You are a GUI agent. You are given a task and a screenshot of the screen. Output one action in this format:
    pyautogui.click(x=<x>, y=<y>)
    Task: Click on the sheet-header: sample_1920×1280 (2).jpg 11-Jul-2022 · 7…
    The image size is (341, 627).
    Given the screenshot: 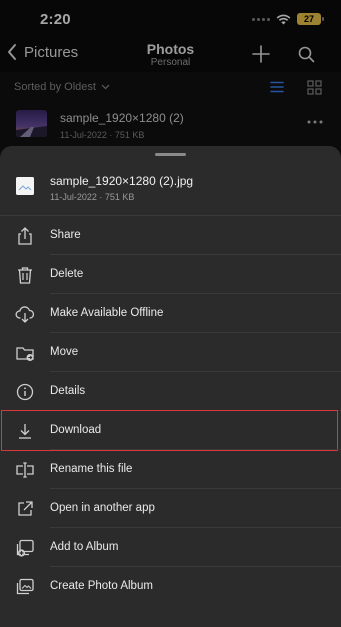 What is the action you would take?
    pyautogui.click(x=170, y=188)
    